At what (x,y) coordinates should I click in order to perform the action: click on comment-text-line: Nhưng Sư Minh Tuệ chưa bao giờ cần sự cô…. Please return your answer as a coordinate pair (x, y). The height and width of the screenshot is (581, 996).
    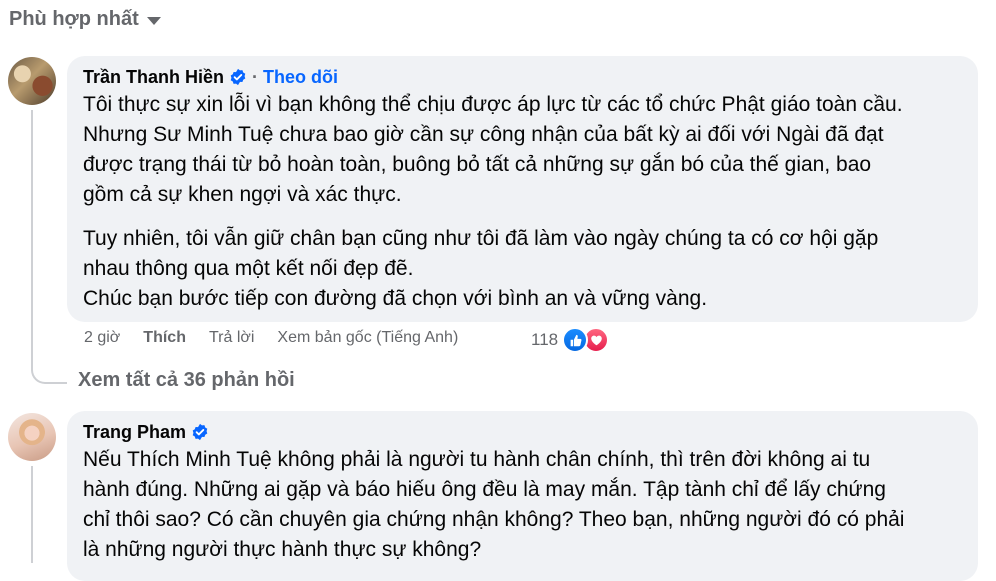
    Looking at the image, I should click on (483, 134).